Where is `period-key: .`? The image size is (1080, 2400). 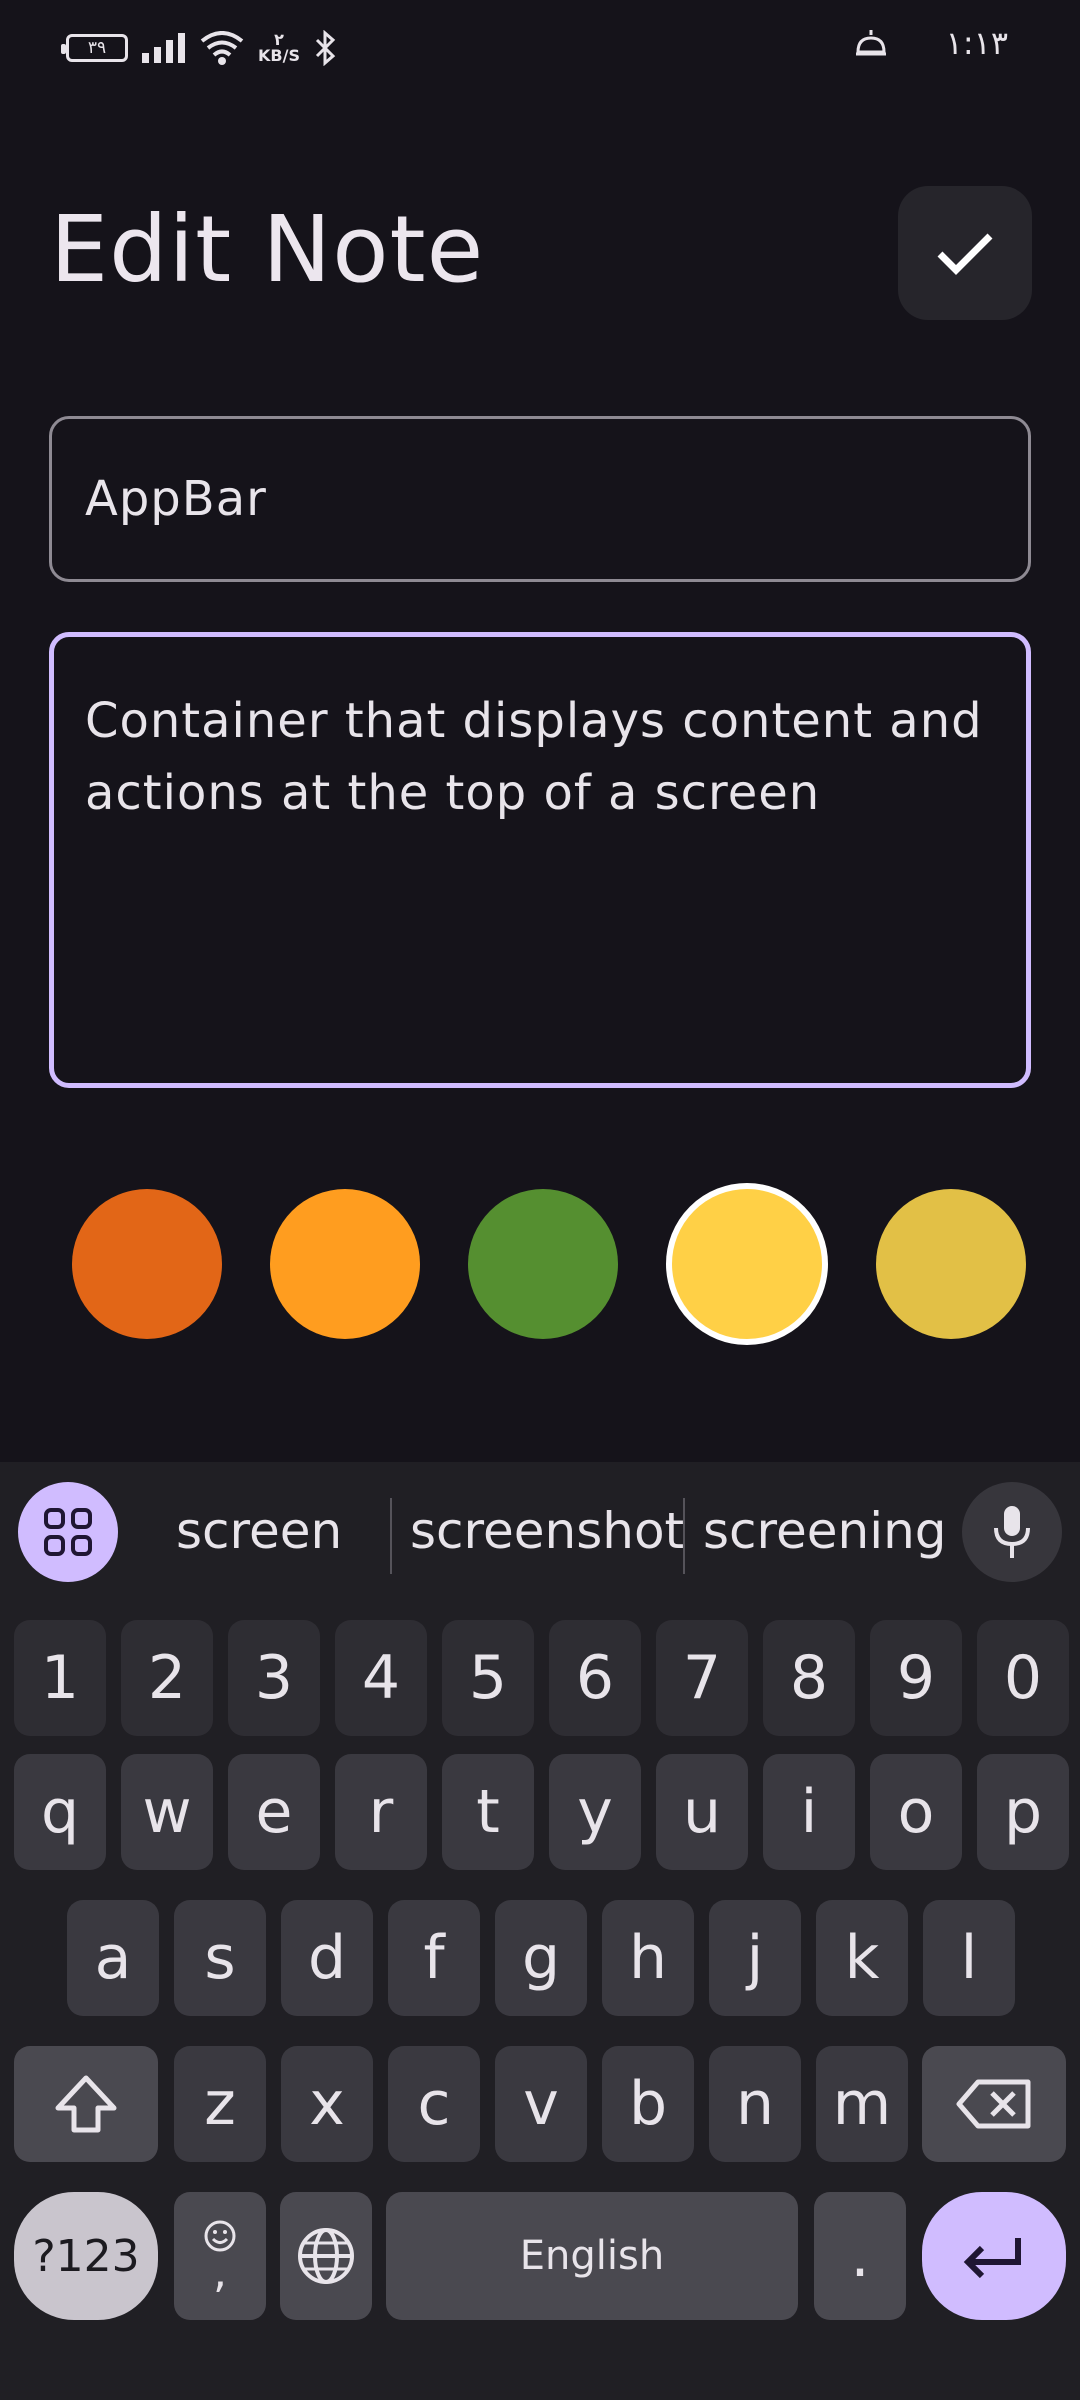
period-key: . is located at coordinates (860, 2256).